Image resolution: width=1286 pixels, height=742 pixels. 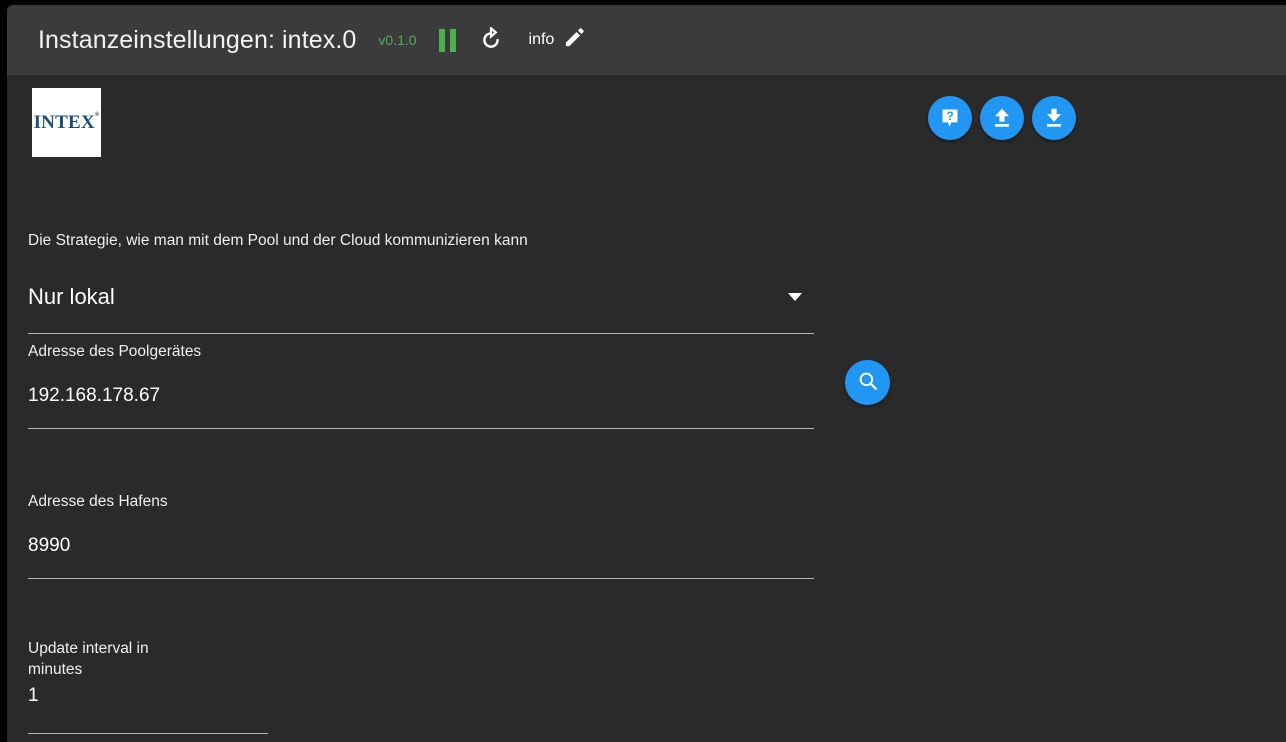 I want to click on pencil-icon, so click(x=574, y=40).